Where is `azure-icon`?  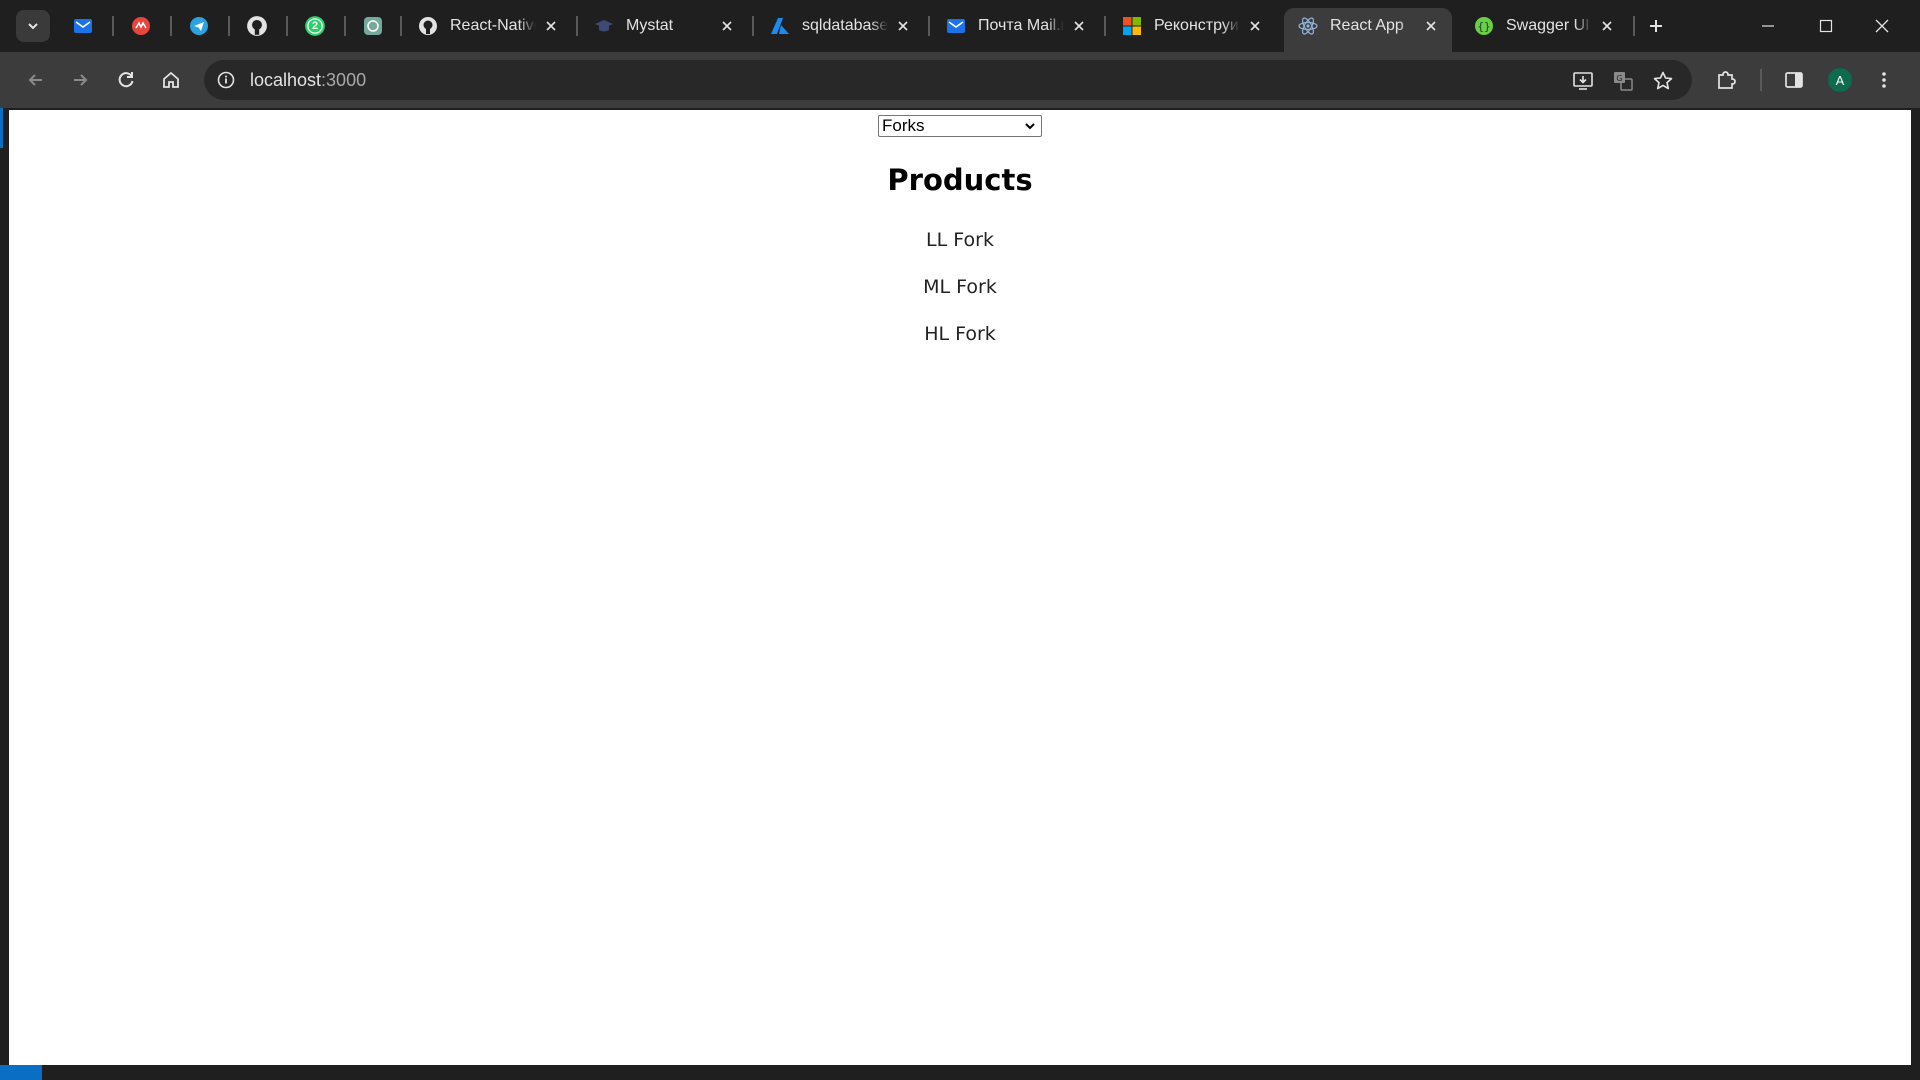 azure-icon is located at coordinates (780, 26).